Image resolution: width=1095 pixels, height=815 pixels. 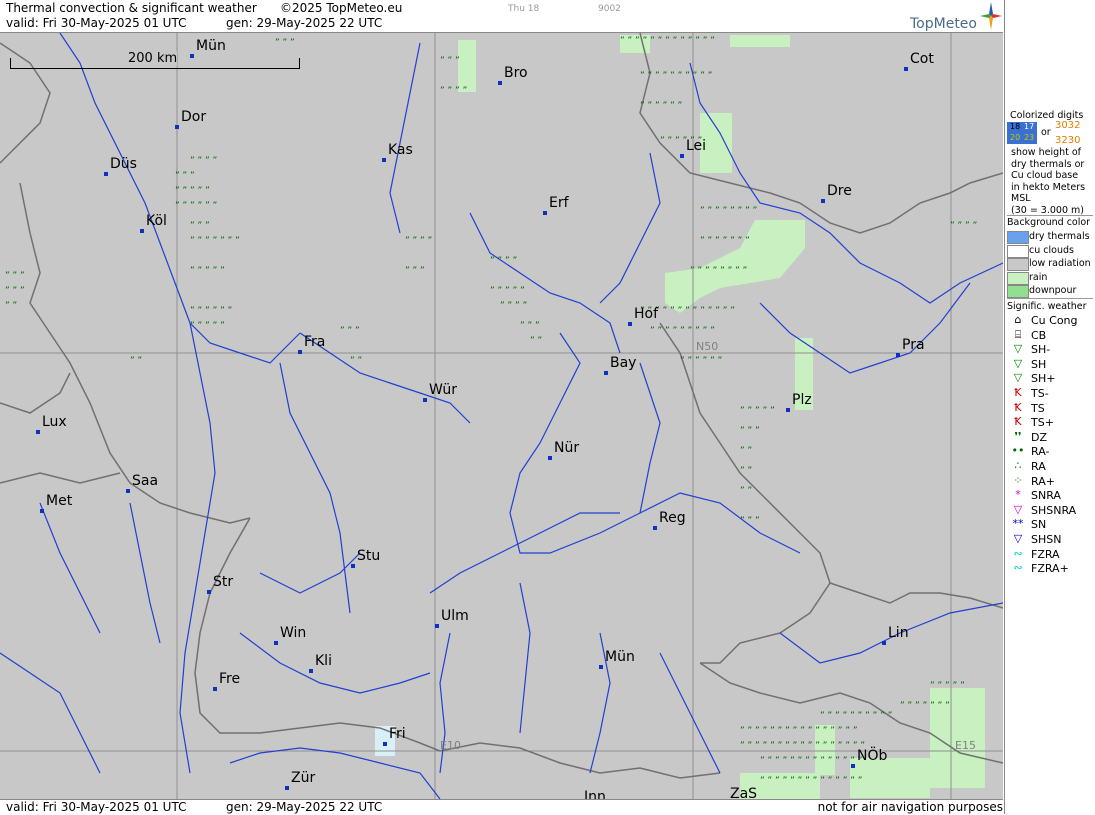 What do you see at coordinates (123, 164) in the screenshot?
I see `city-label: Düs` at bounding box center [123, 164].